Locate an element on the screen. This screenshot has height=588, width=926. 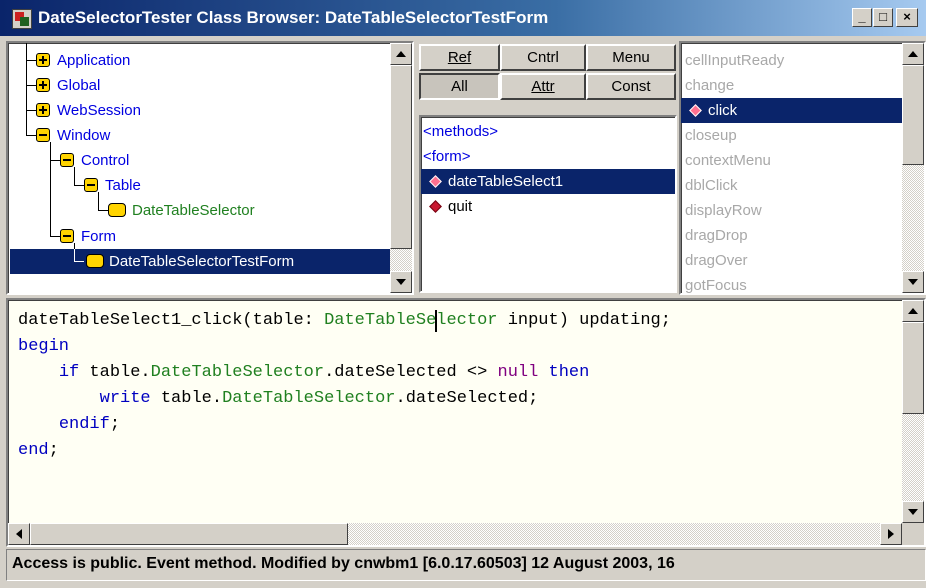
close-button: × is located at coordinates (907, 17).